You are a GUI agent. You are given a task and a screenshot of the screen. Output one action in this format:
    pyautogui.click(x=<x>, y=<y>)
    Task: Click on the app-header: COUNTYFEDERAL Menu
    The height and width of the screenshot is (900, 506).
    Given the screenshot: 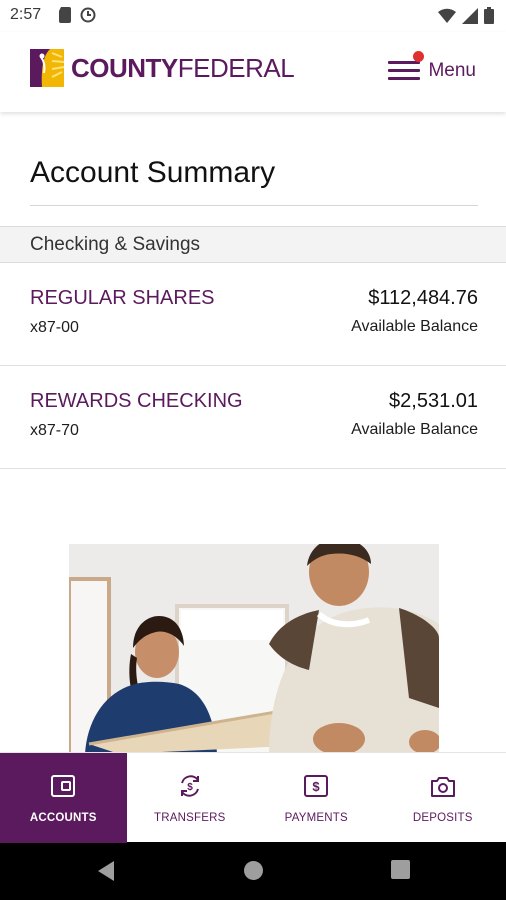 What is the action you would take?
    pyautogui.click(x=253, y=72)
    